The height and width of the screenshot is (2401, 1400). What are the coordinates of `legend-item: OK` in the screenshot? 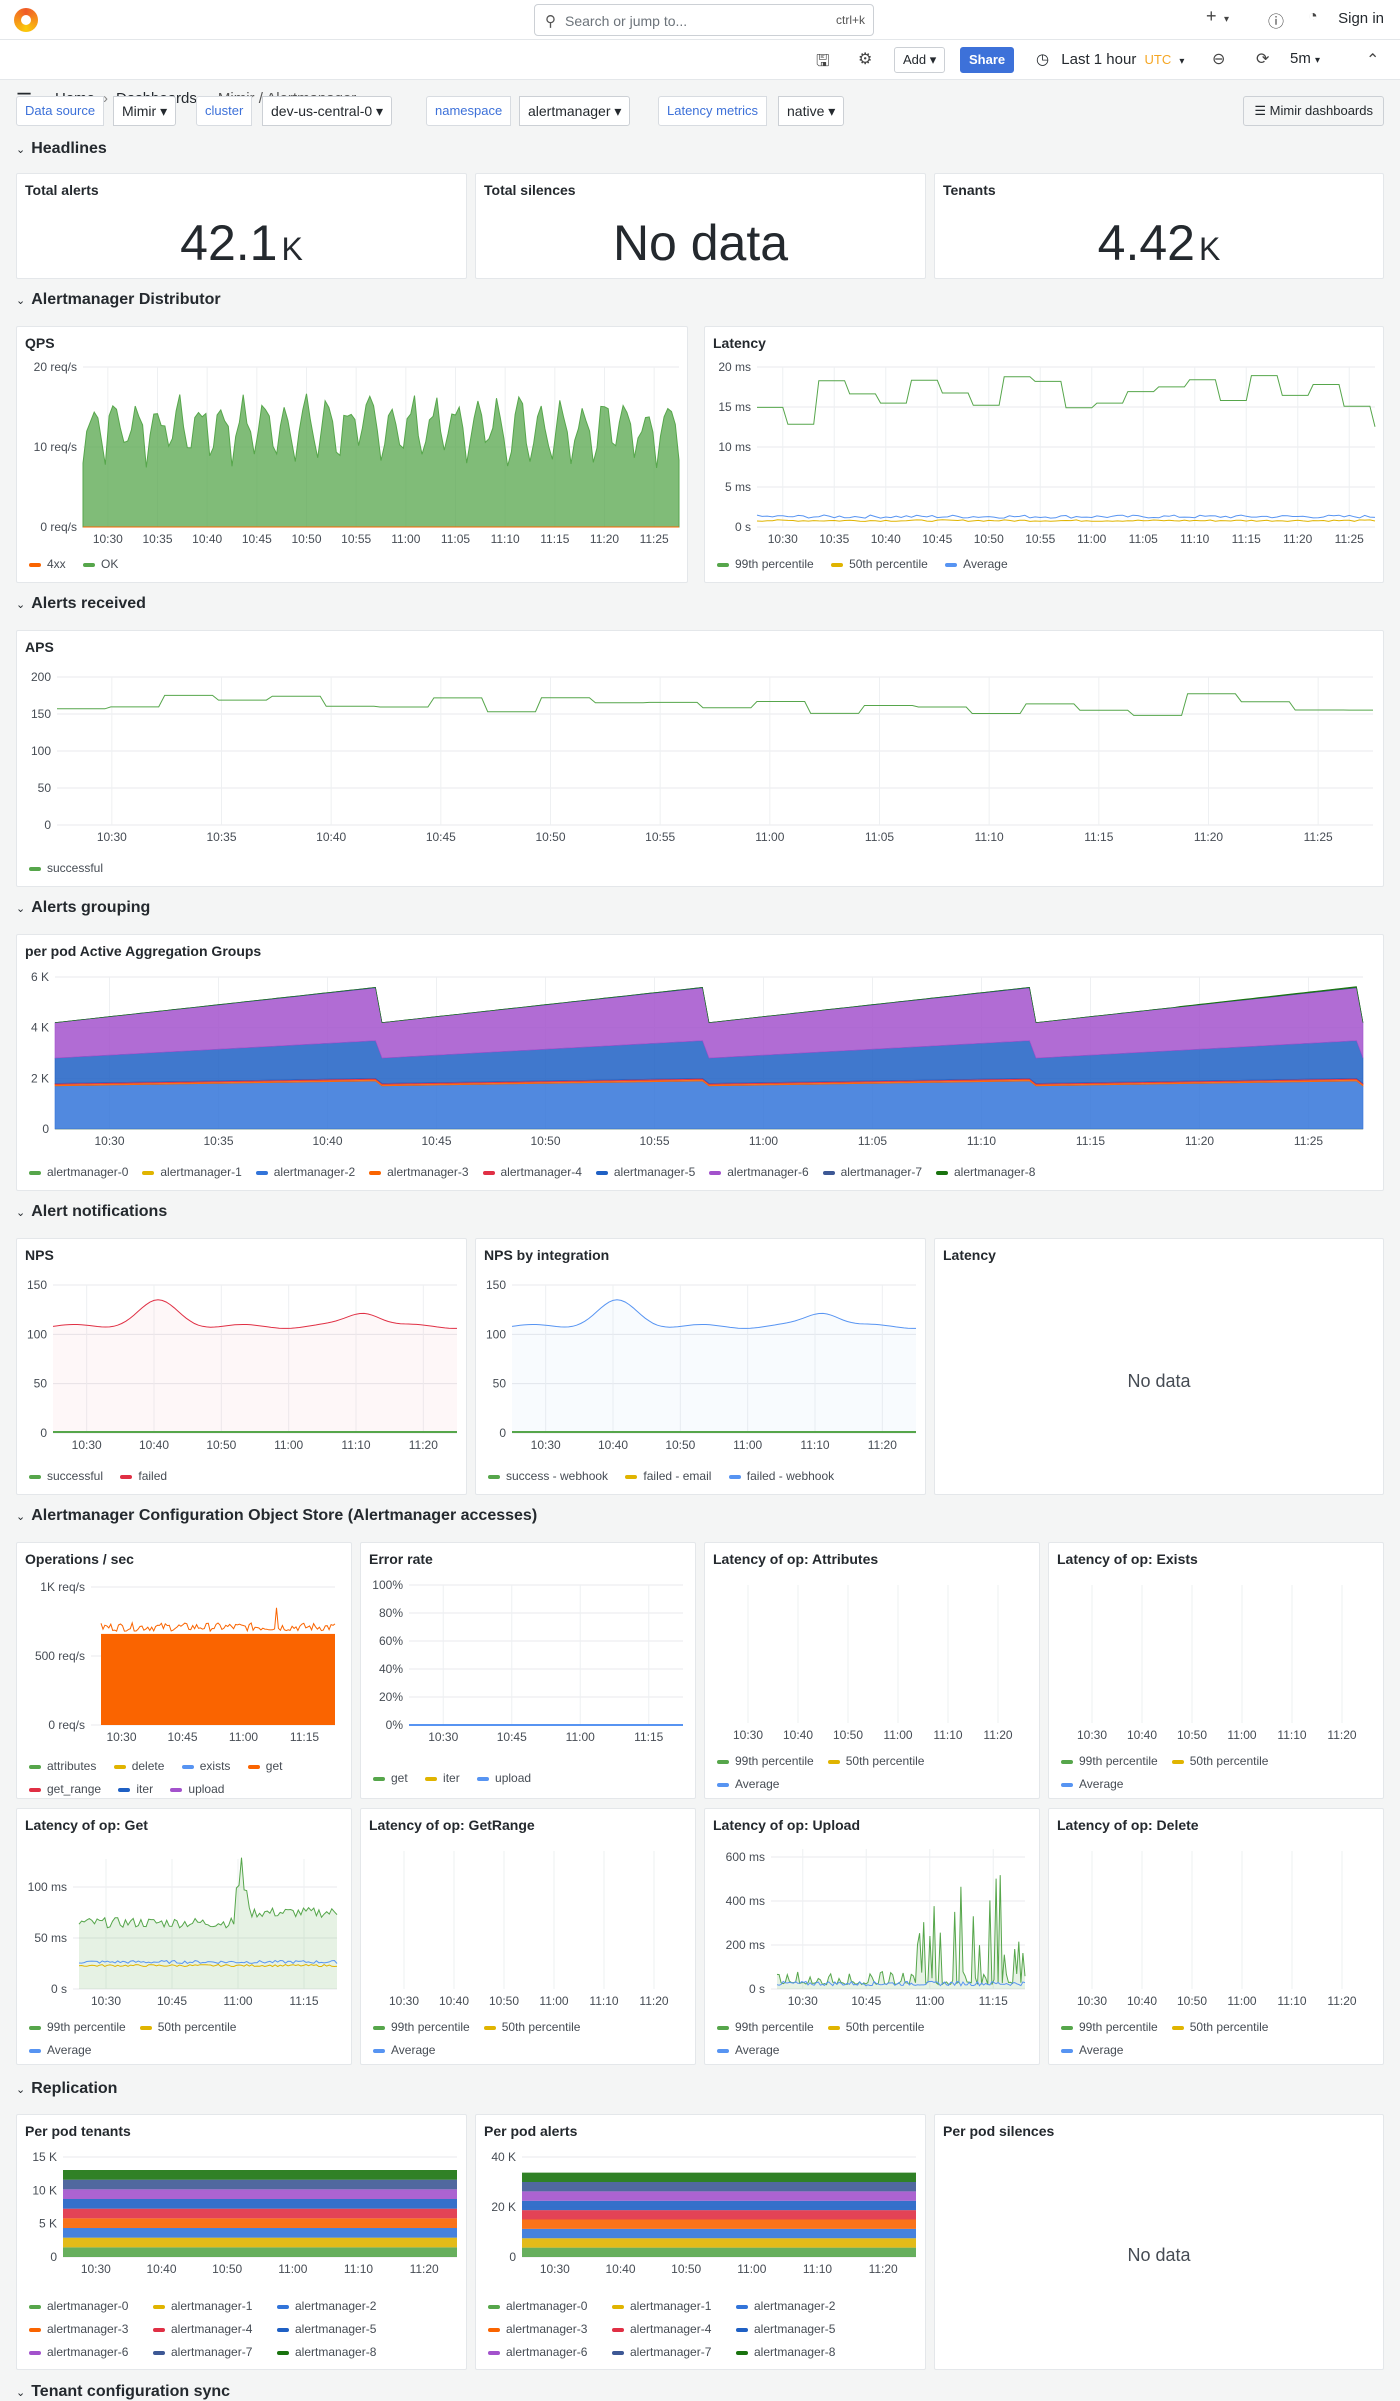 It's located at (100, 564).